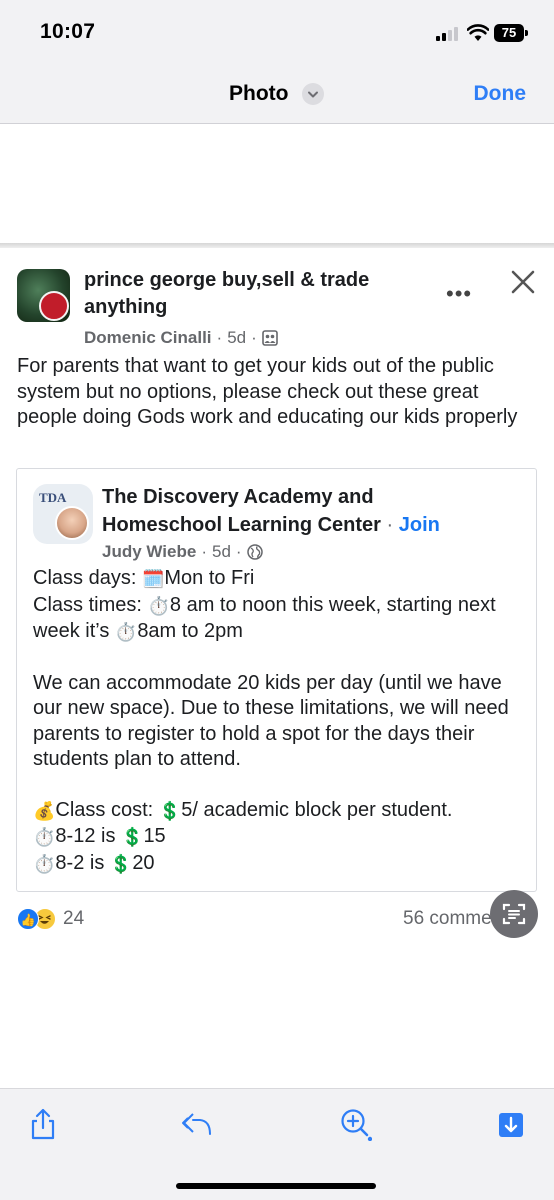  I want to click on price-line-2: ⏱️8-2 is 💲20, so click(280, 864).